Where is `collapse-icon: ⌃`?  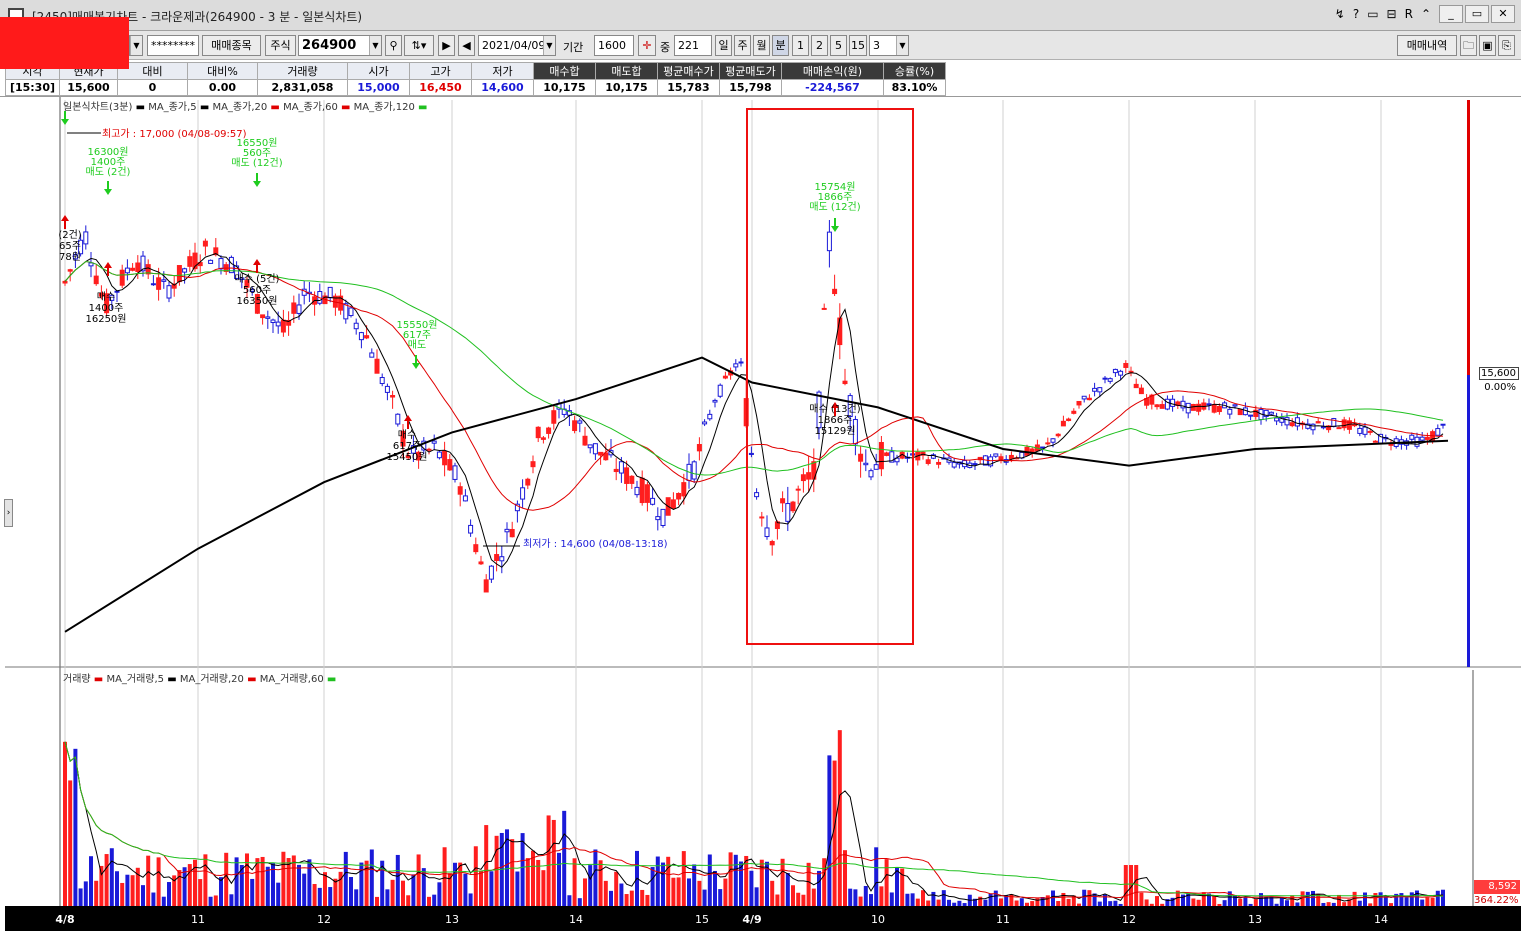 collapse-icon: ⌃ is located at coordinates (1426, 14).